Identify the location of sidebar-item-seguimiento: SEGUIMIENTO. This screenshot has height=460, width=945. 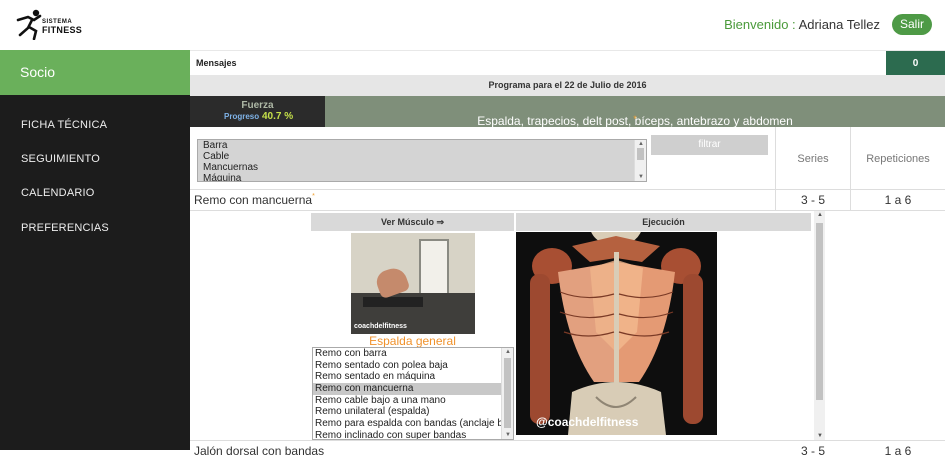
(60, 159).